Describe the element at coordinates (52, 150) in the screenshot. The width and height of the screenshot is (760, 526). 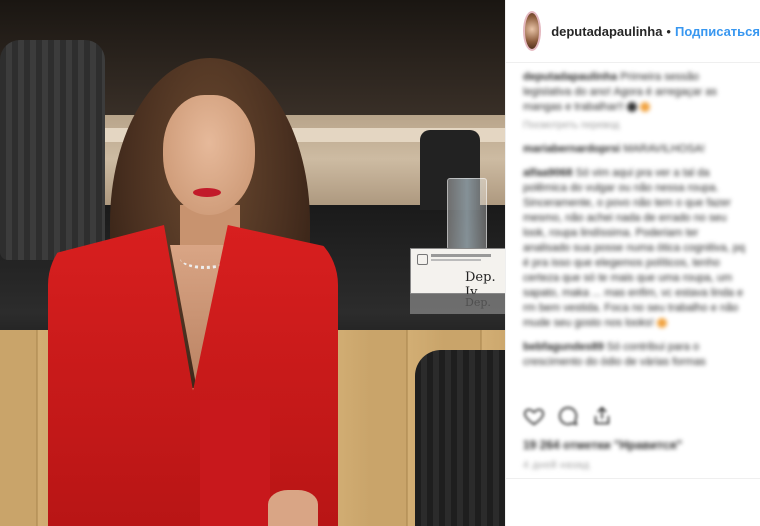
I see `chair-left` at that location.